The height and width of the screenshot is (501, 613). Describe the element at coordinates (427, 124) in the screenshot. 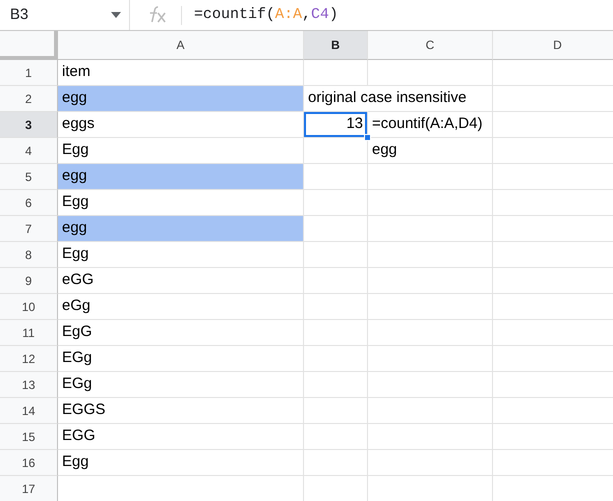

I see `cell-text: =countif(A:A,D4)` at that location.